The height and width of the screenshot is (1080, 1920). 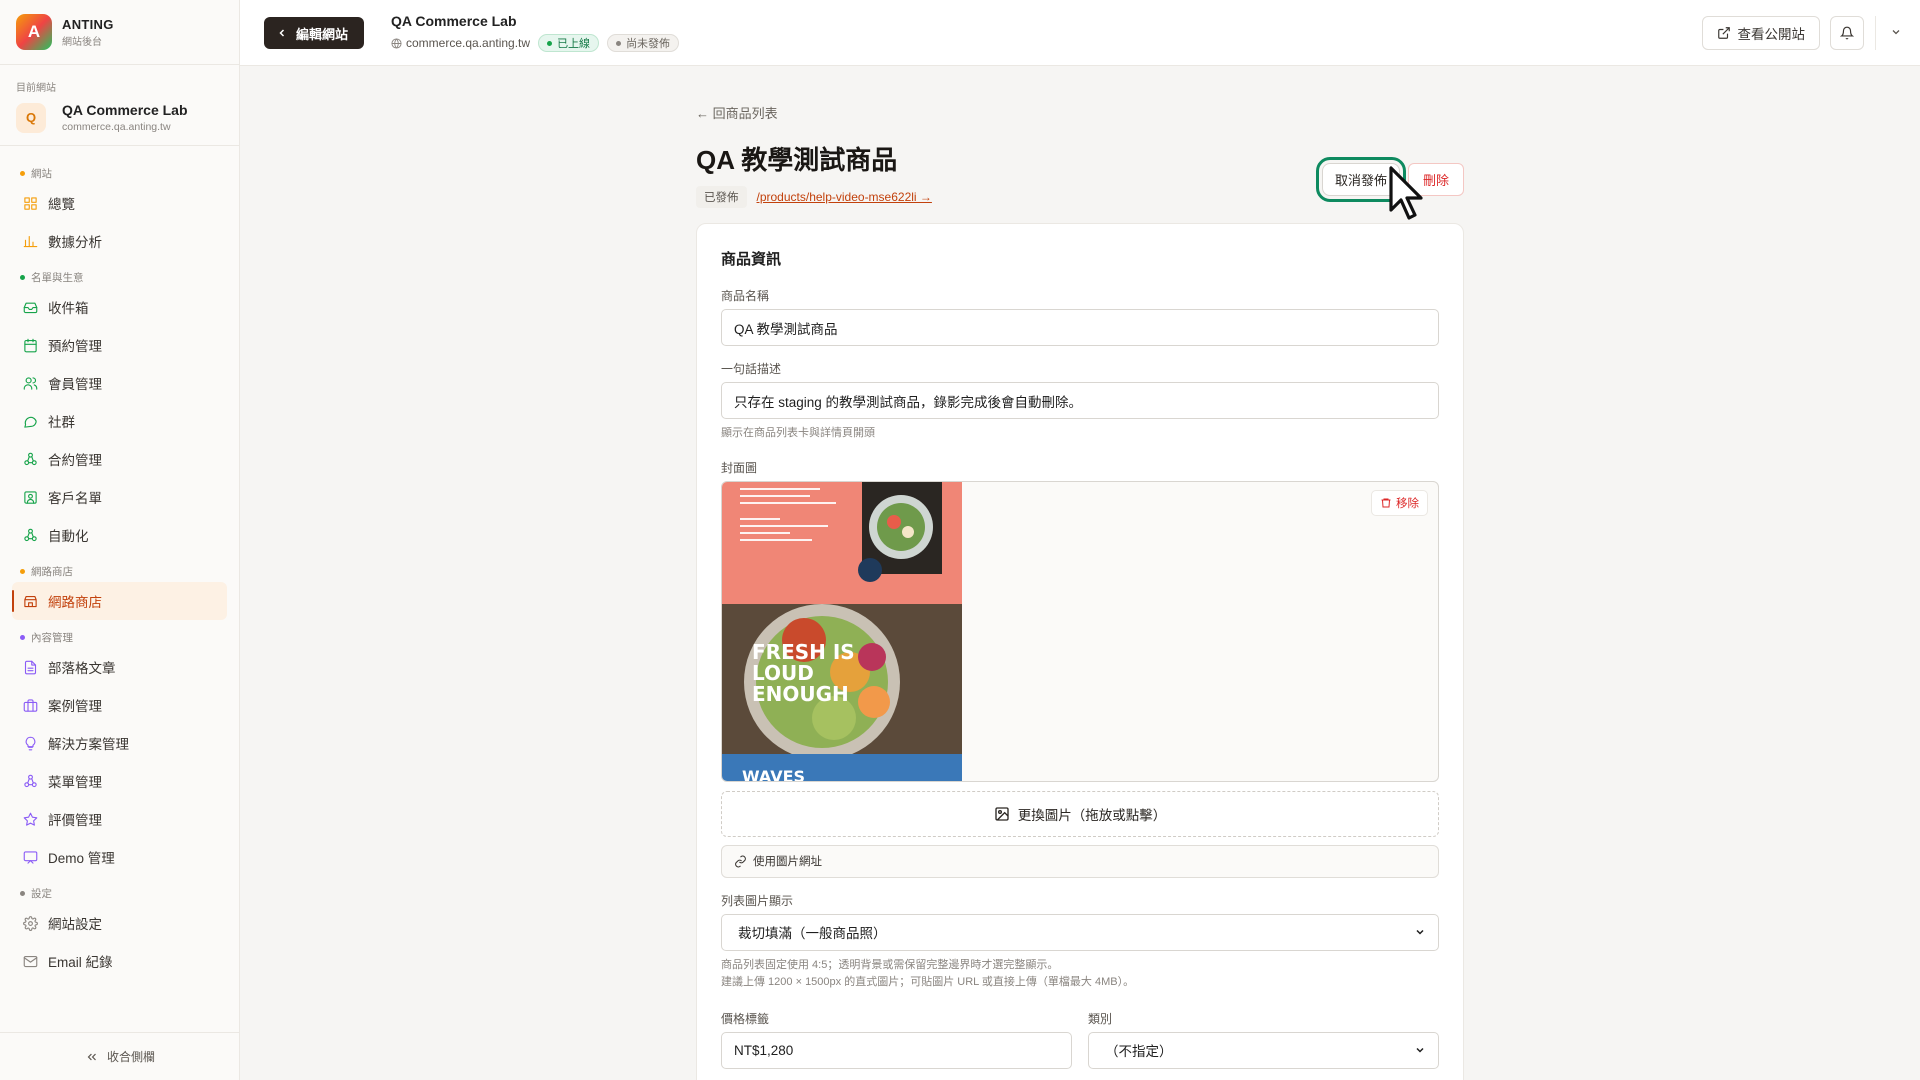 I want to click on sidebar-item-label: 菜單管理, so click(x=75, y=782).